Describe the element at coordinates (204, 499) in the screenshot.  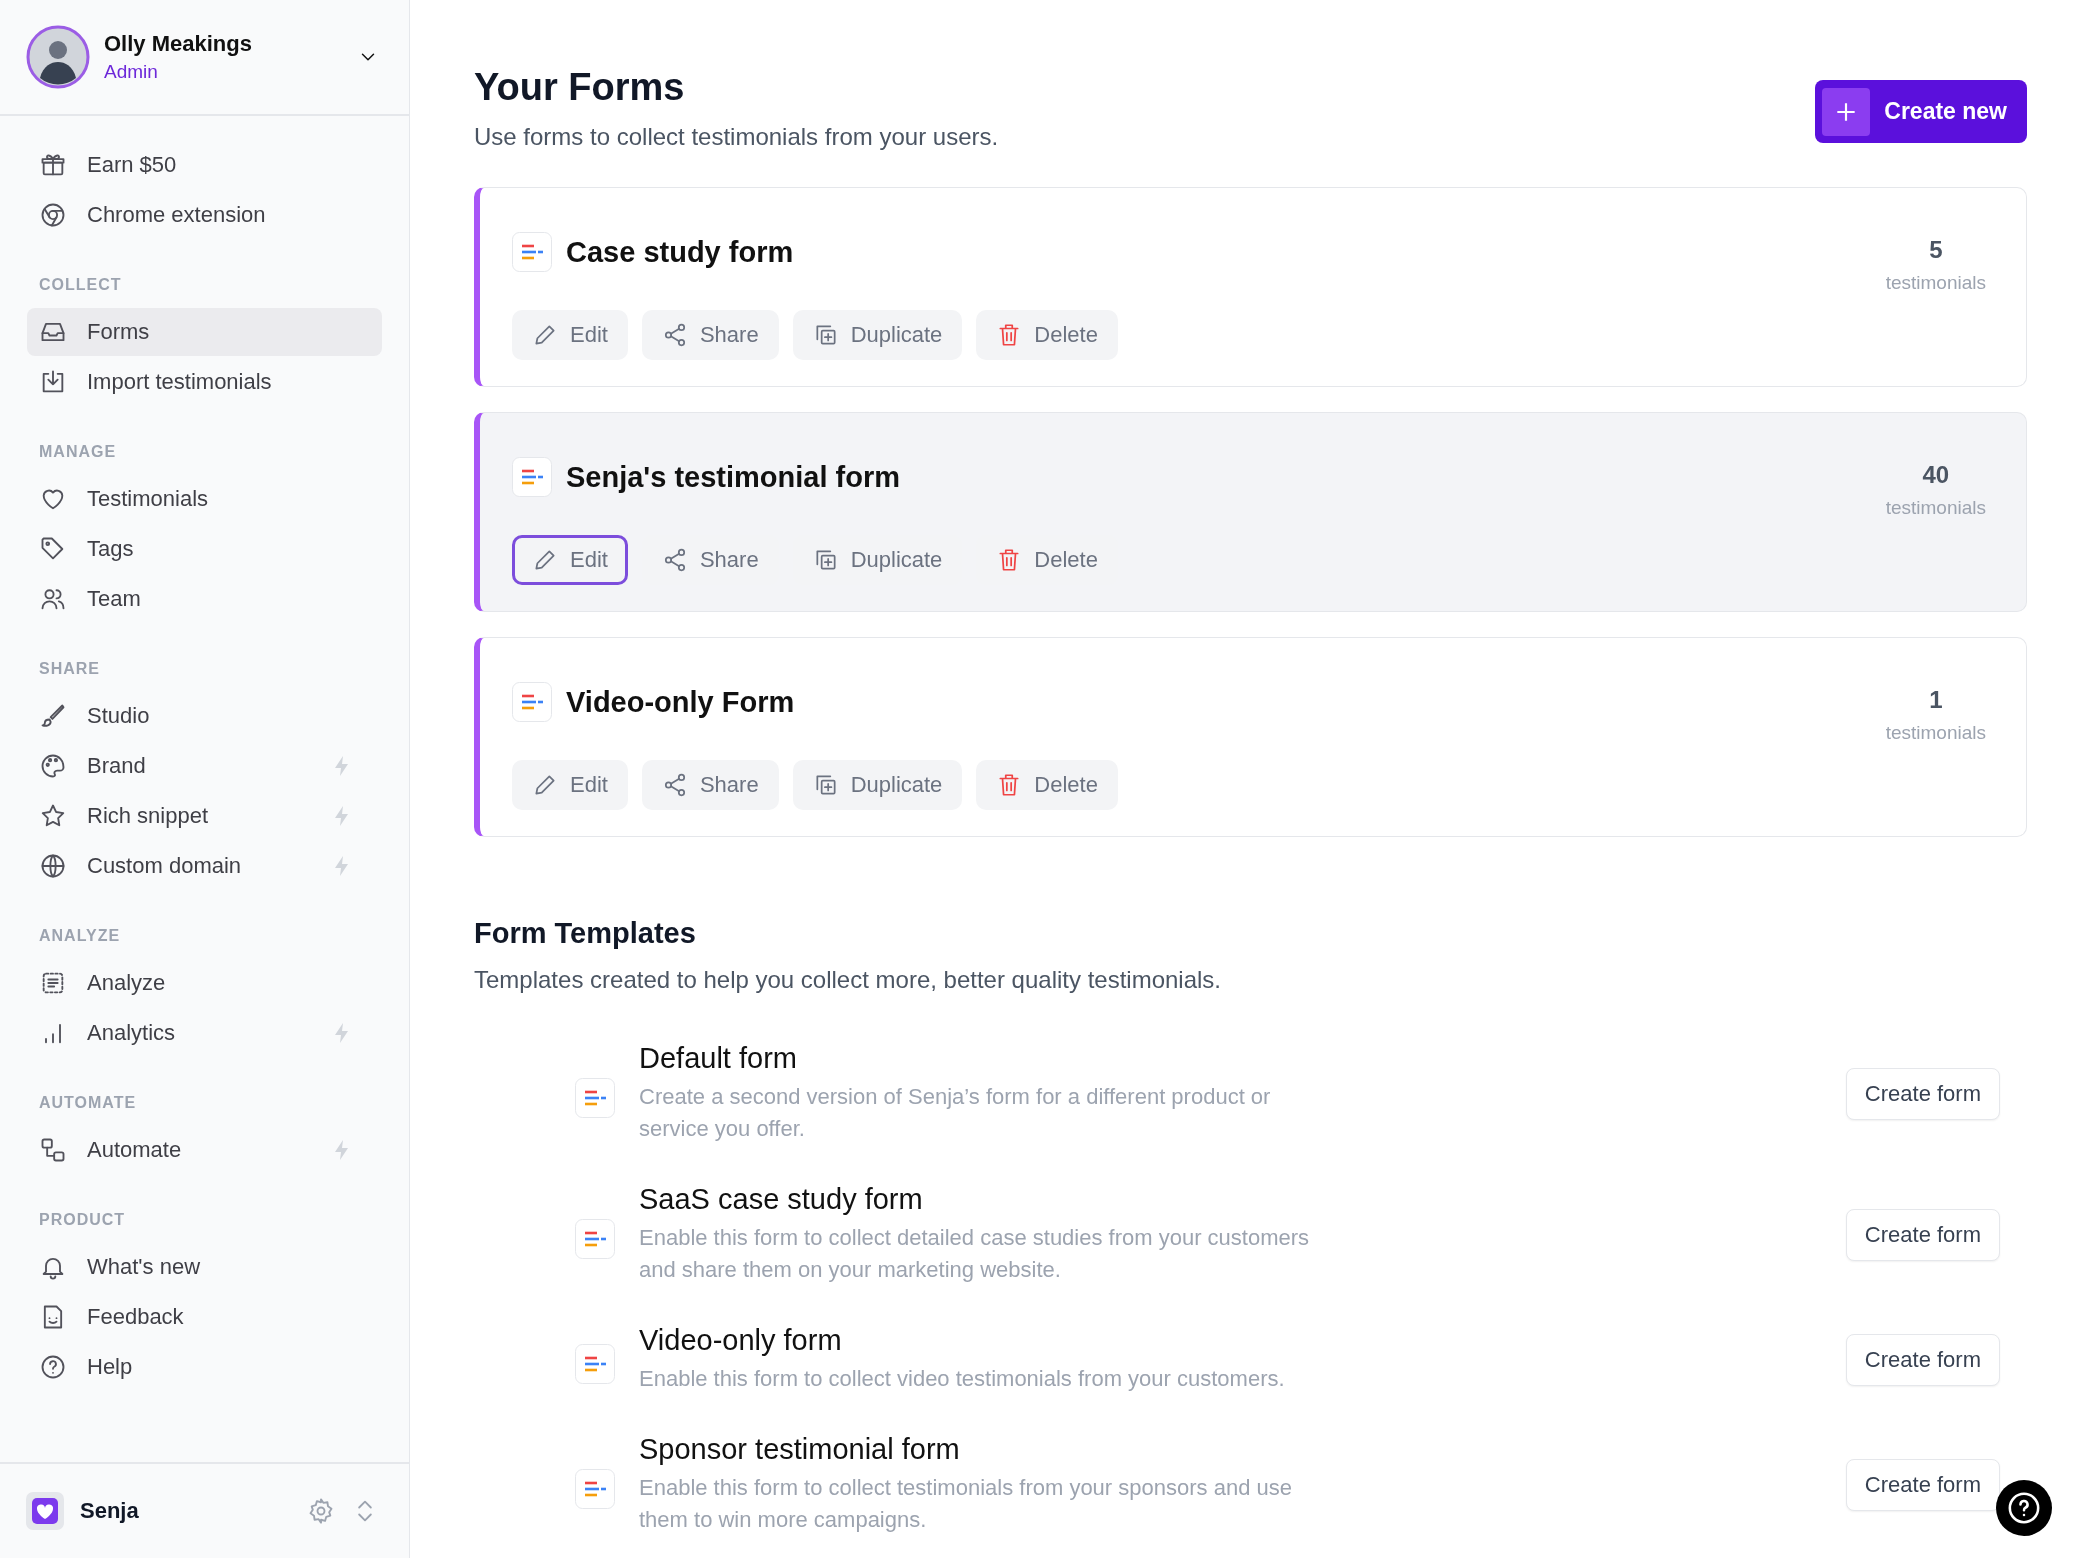
I see `sidebar-item: Testimonials` at that location.